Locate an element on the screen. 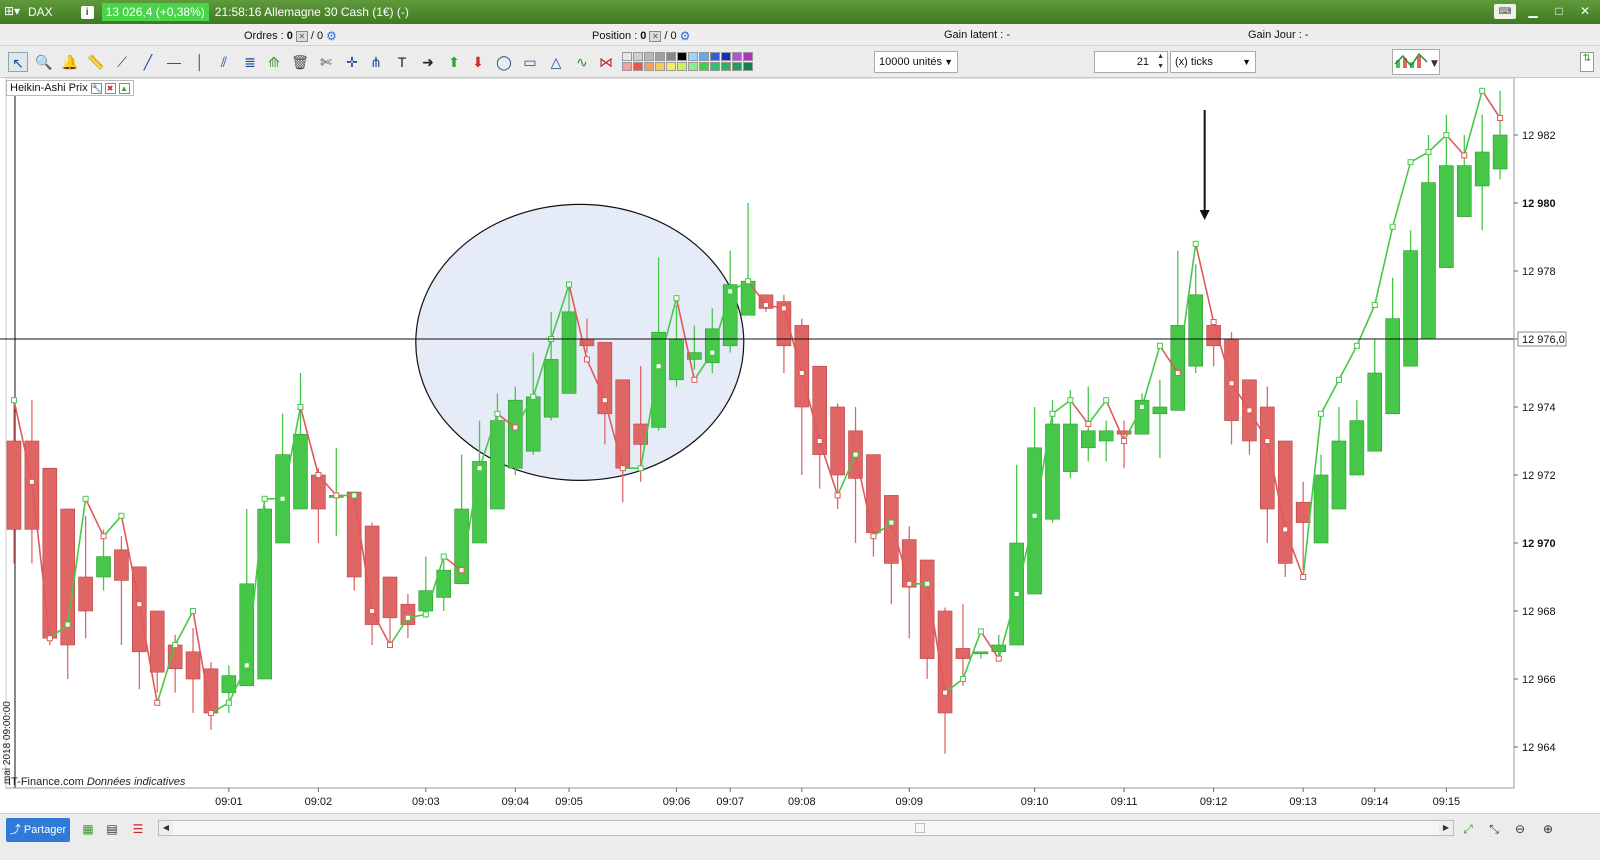 Image resolution: width=1600 pixels, height=860 pixels. orders-close-icon: ✕ is located at coordinates (301, 36).